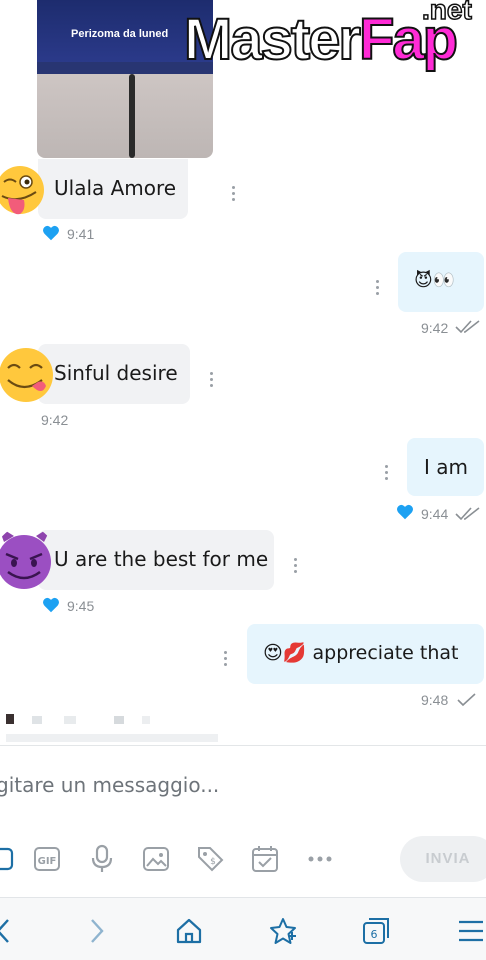 The width and height of the screenshot is (486, 960). I want to click on image-icon, so click(156, 859).